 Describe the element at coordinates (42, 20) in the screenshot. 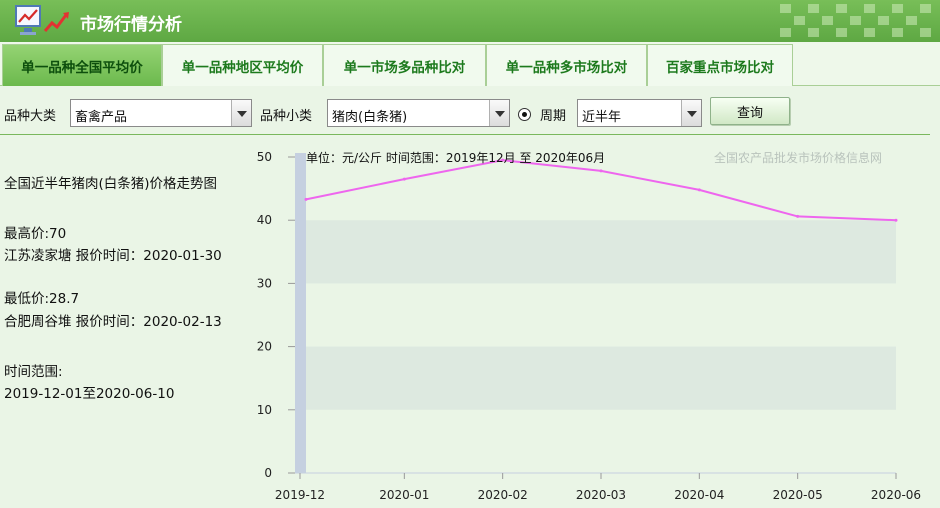

I see `chart-monitor-icon` at that location.